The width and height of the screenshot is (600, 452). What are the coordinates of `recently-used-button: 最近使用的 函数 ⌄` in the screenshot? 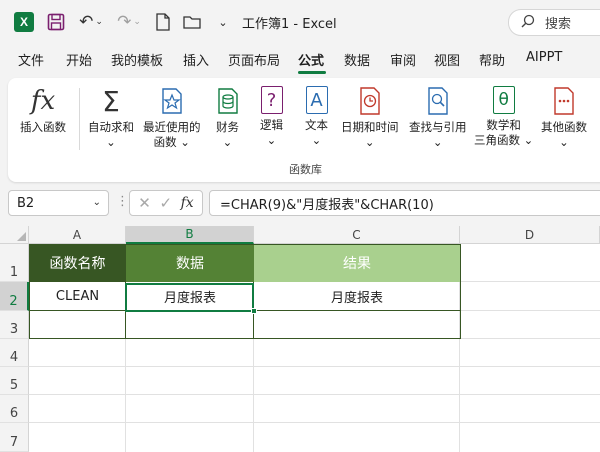 It's located at (172, 118).